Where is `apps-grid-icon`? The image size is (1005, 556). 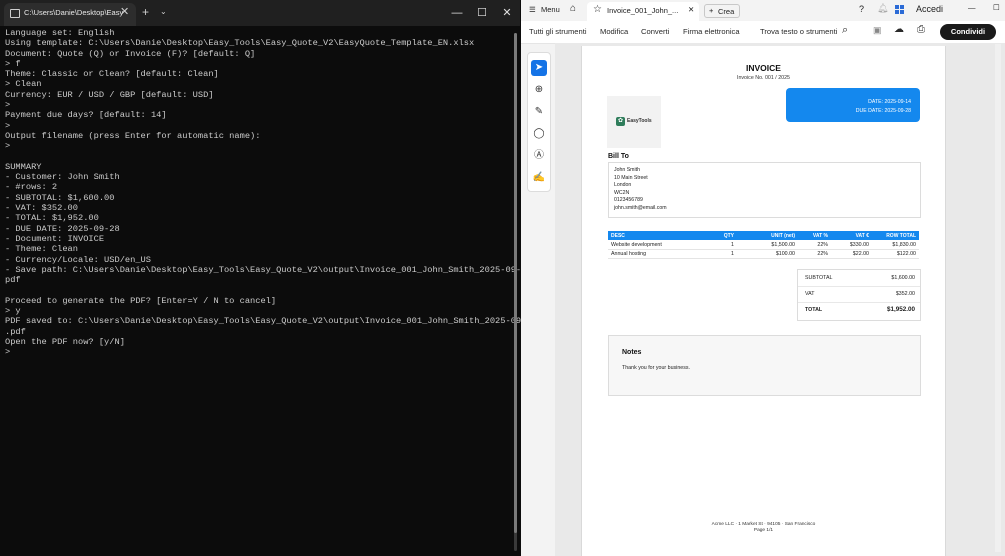 apps-grid-icon is located at coordinates (899, 9).